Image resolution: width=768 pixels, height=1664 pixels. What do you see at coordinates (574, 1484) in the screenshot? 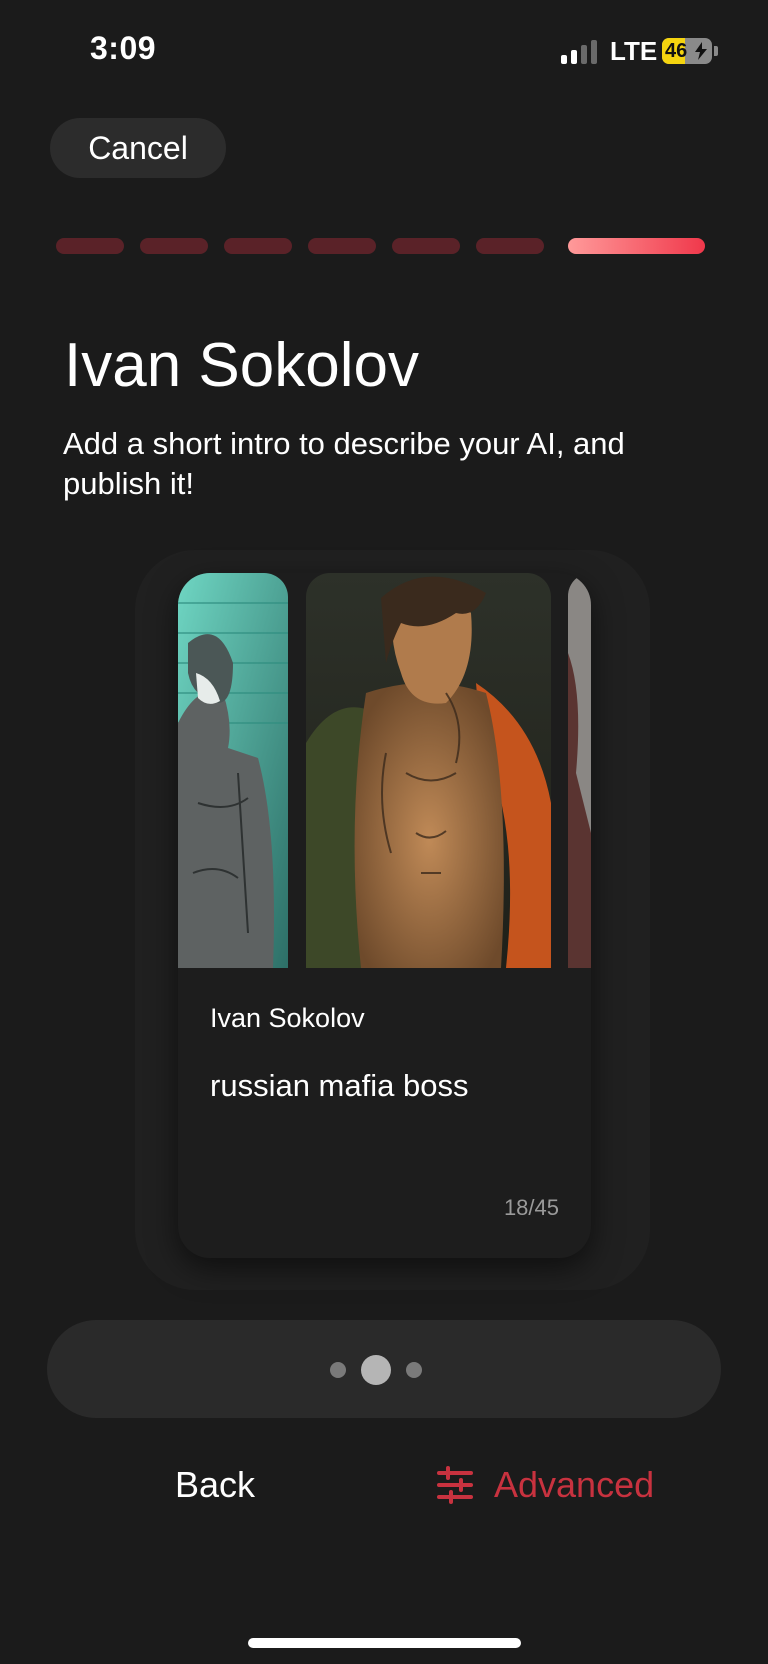
I see `advanced-label: Advanced` at bounding box center [574, 1484].